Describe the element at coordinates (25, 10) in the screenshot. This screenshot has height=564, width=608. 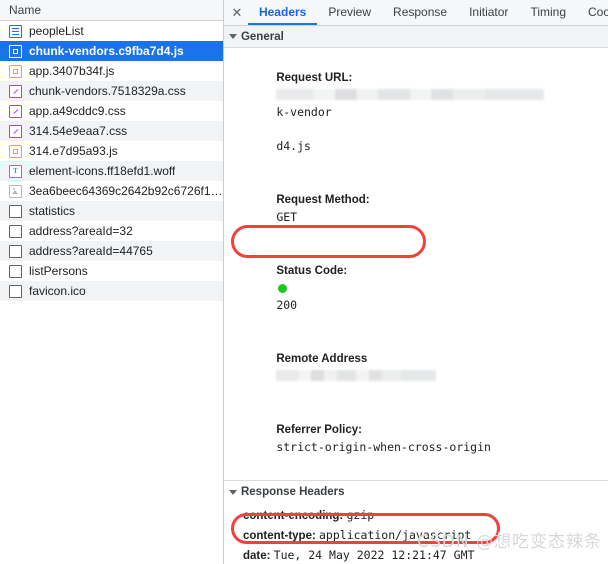
I see `column-header-name-label: Name` at that location.